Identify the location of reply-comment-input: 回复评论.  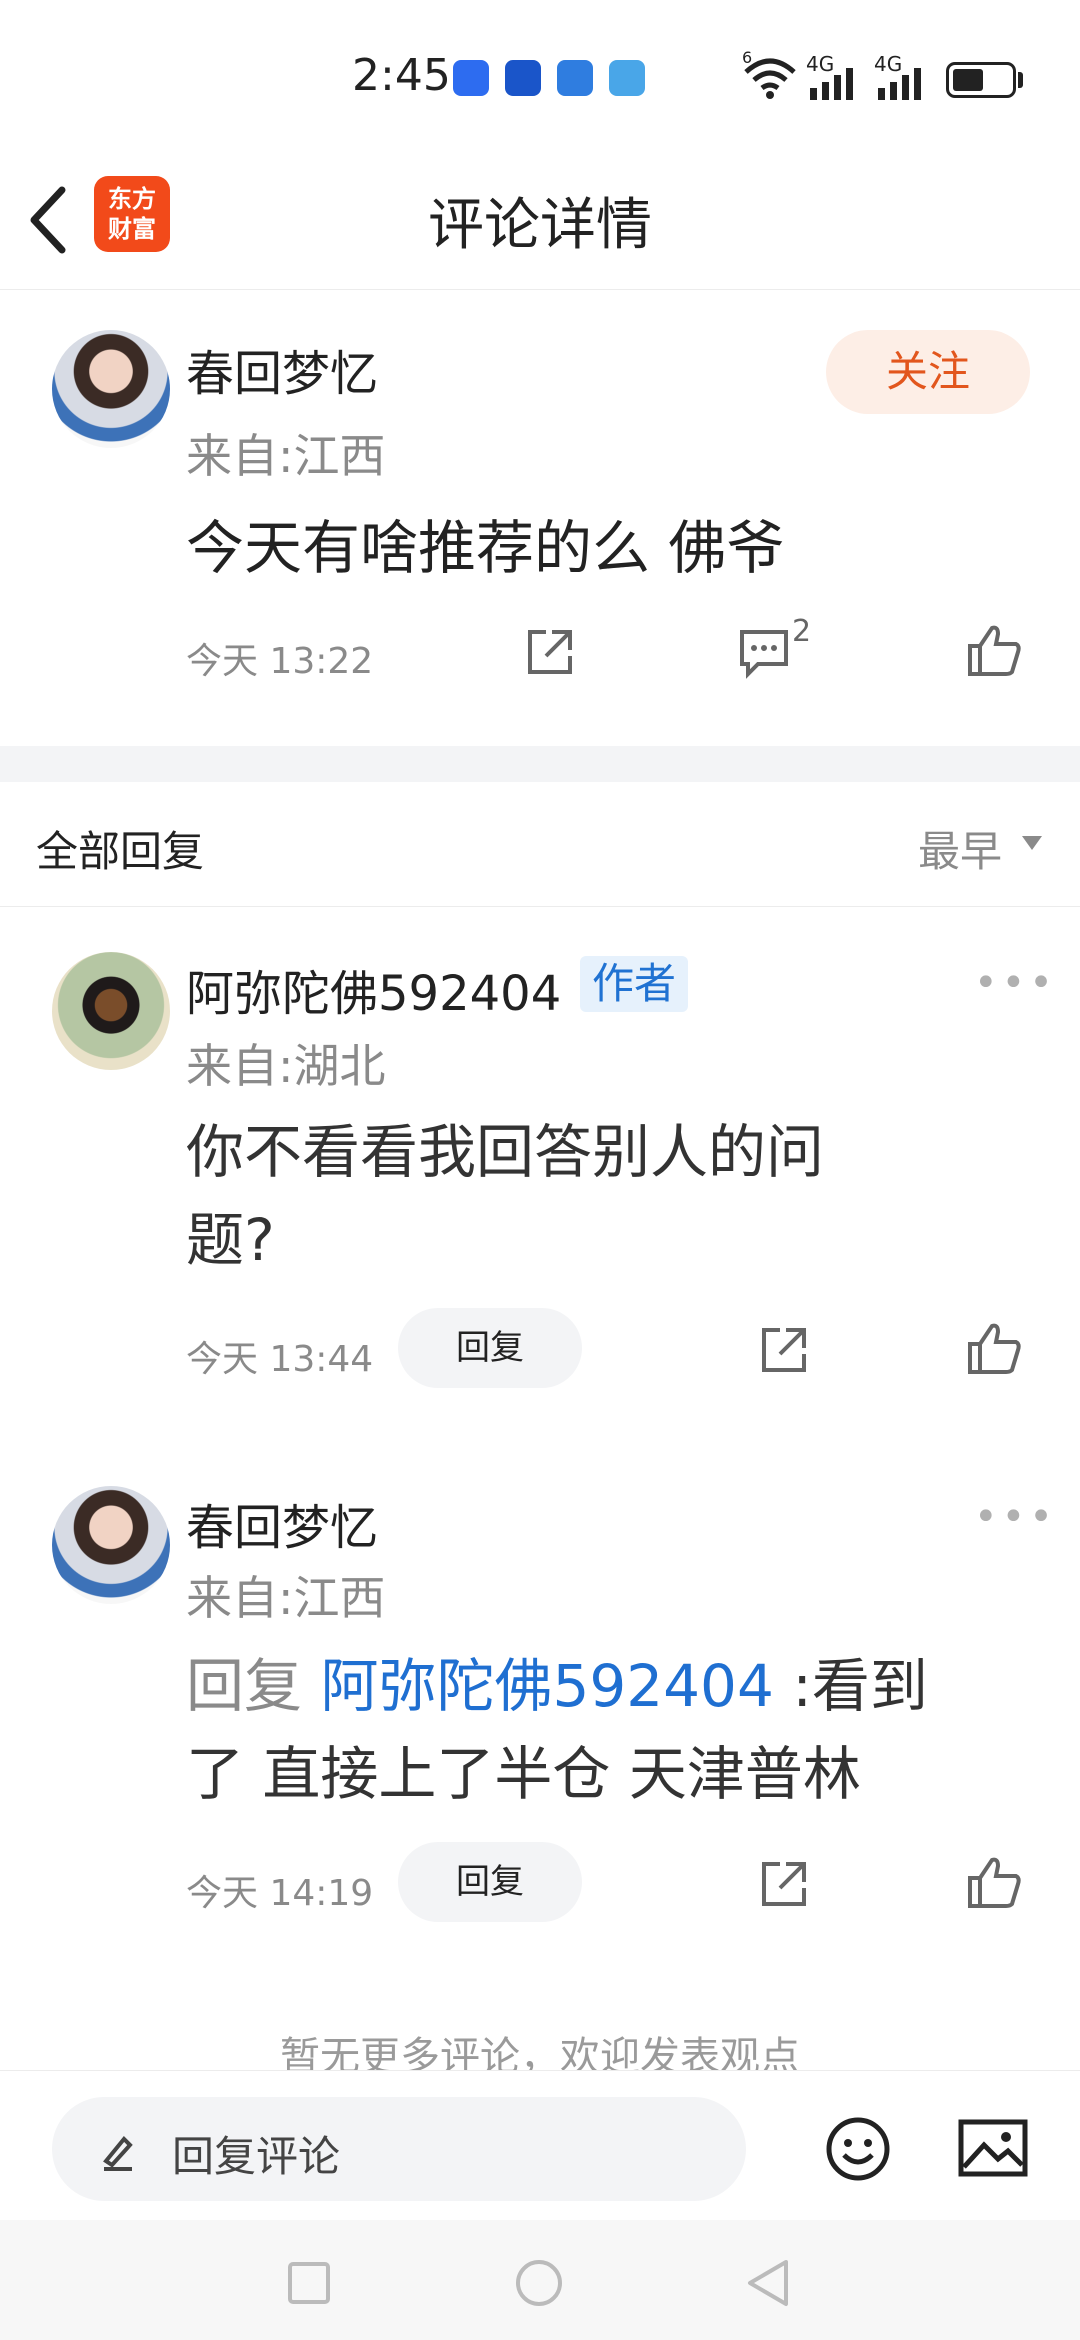
(399, 2149).